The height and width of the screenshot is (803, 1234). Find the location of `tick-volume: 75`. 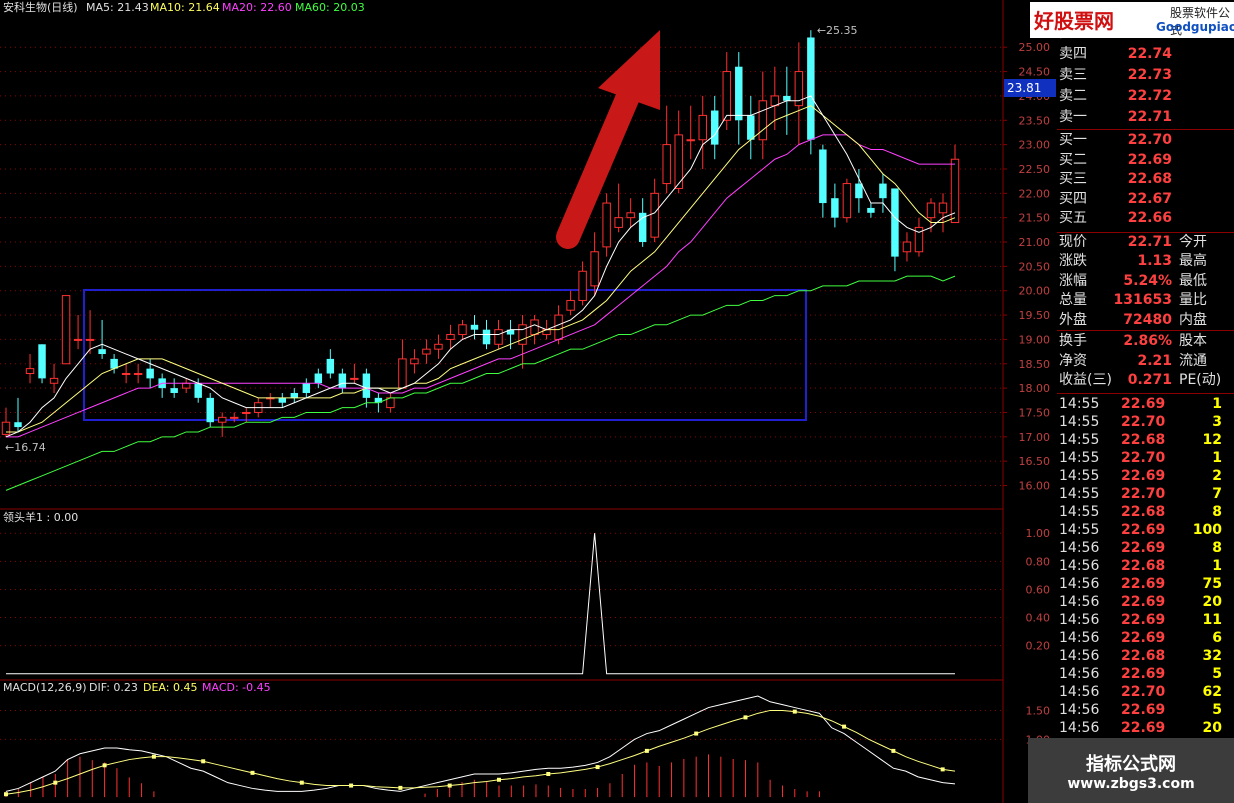

tick-volume: 75 is located at coordinates (1212, 583).